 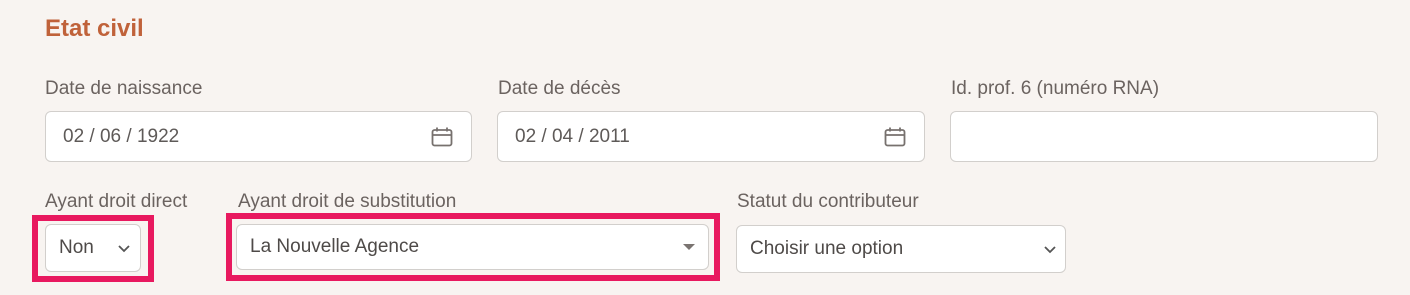 What do you see at coordinates (1164, 136) in the screenshot?
I see `prof-id-input` at bounding box center [1164, 136].